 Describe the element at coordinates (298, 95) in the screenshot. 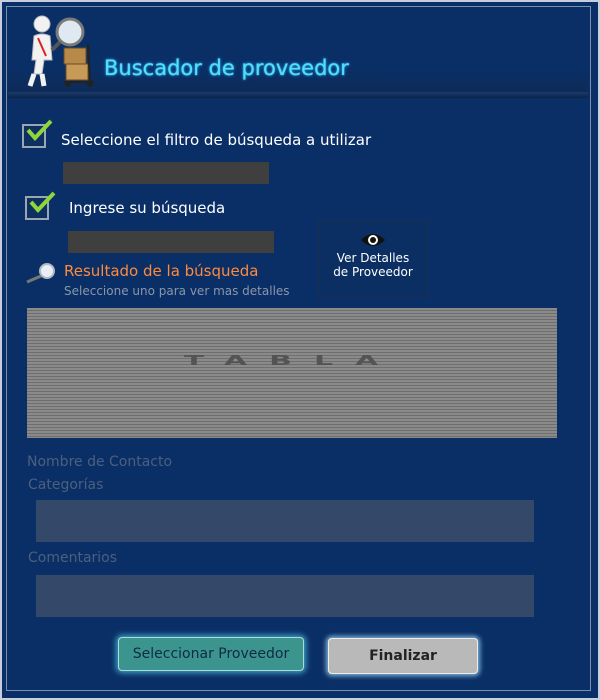

I see `header-divider` at that location.